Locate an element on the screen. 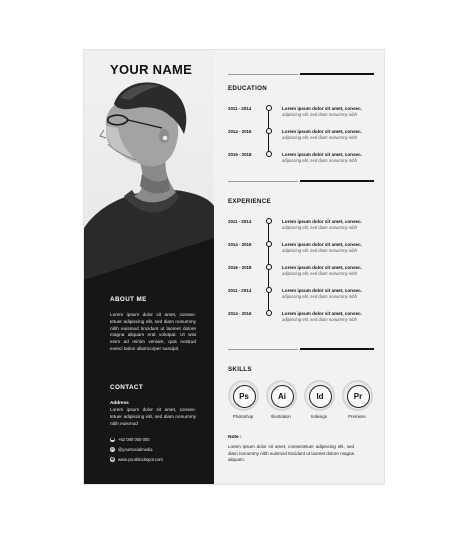  education-title: EDUCATION is located at coordinates (248, 88).